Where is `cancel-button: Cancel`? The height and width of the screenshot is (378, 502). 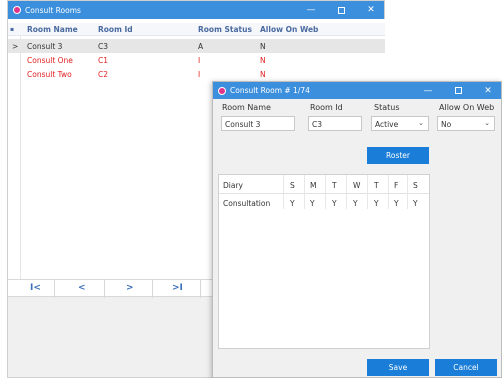
cancel-button: Cancel is located at coordinates (466, 367).